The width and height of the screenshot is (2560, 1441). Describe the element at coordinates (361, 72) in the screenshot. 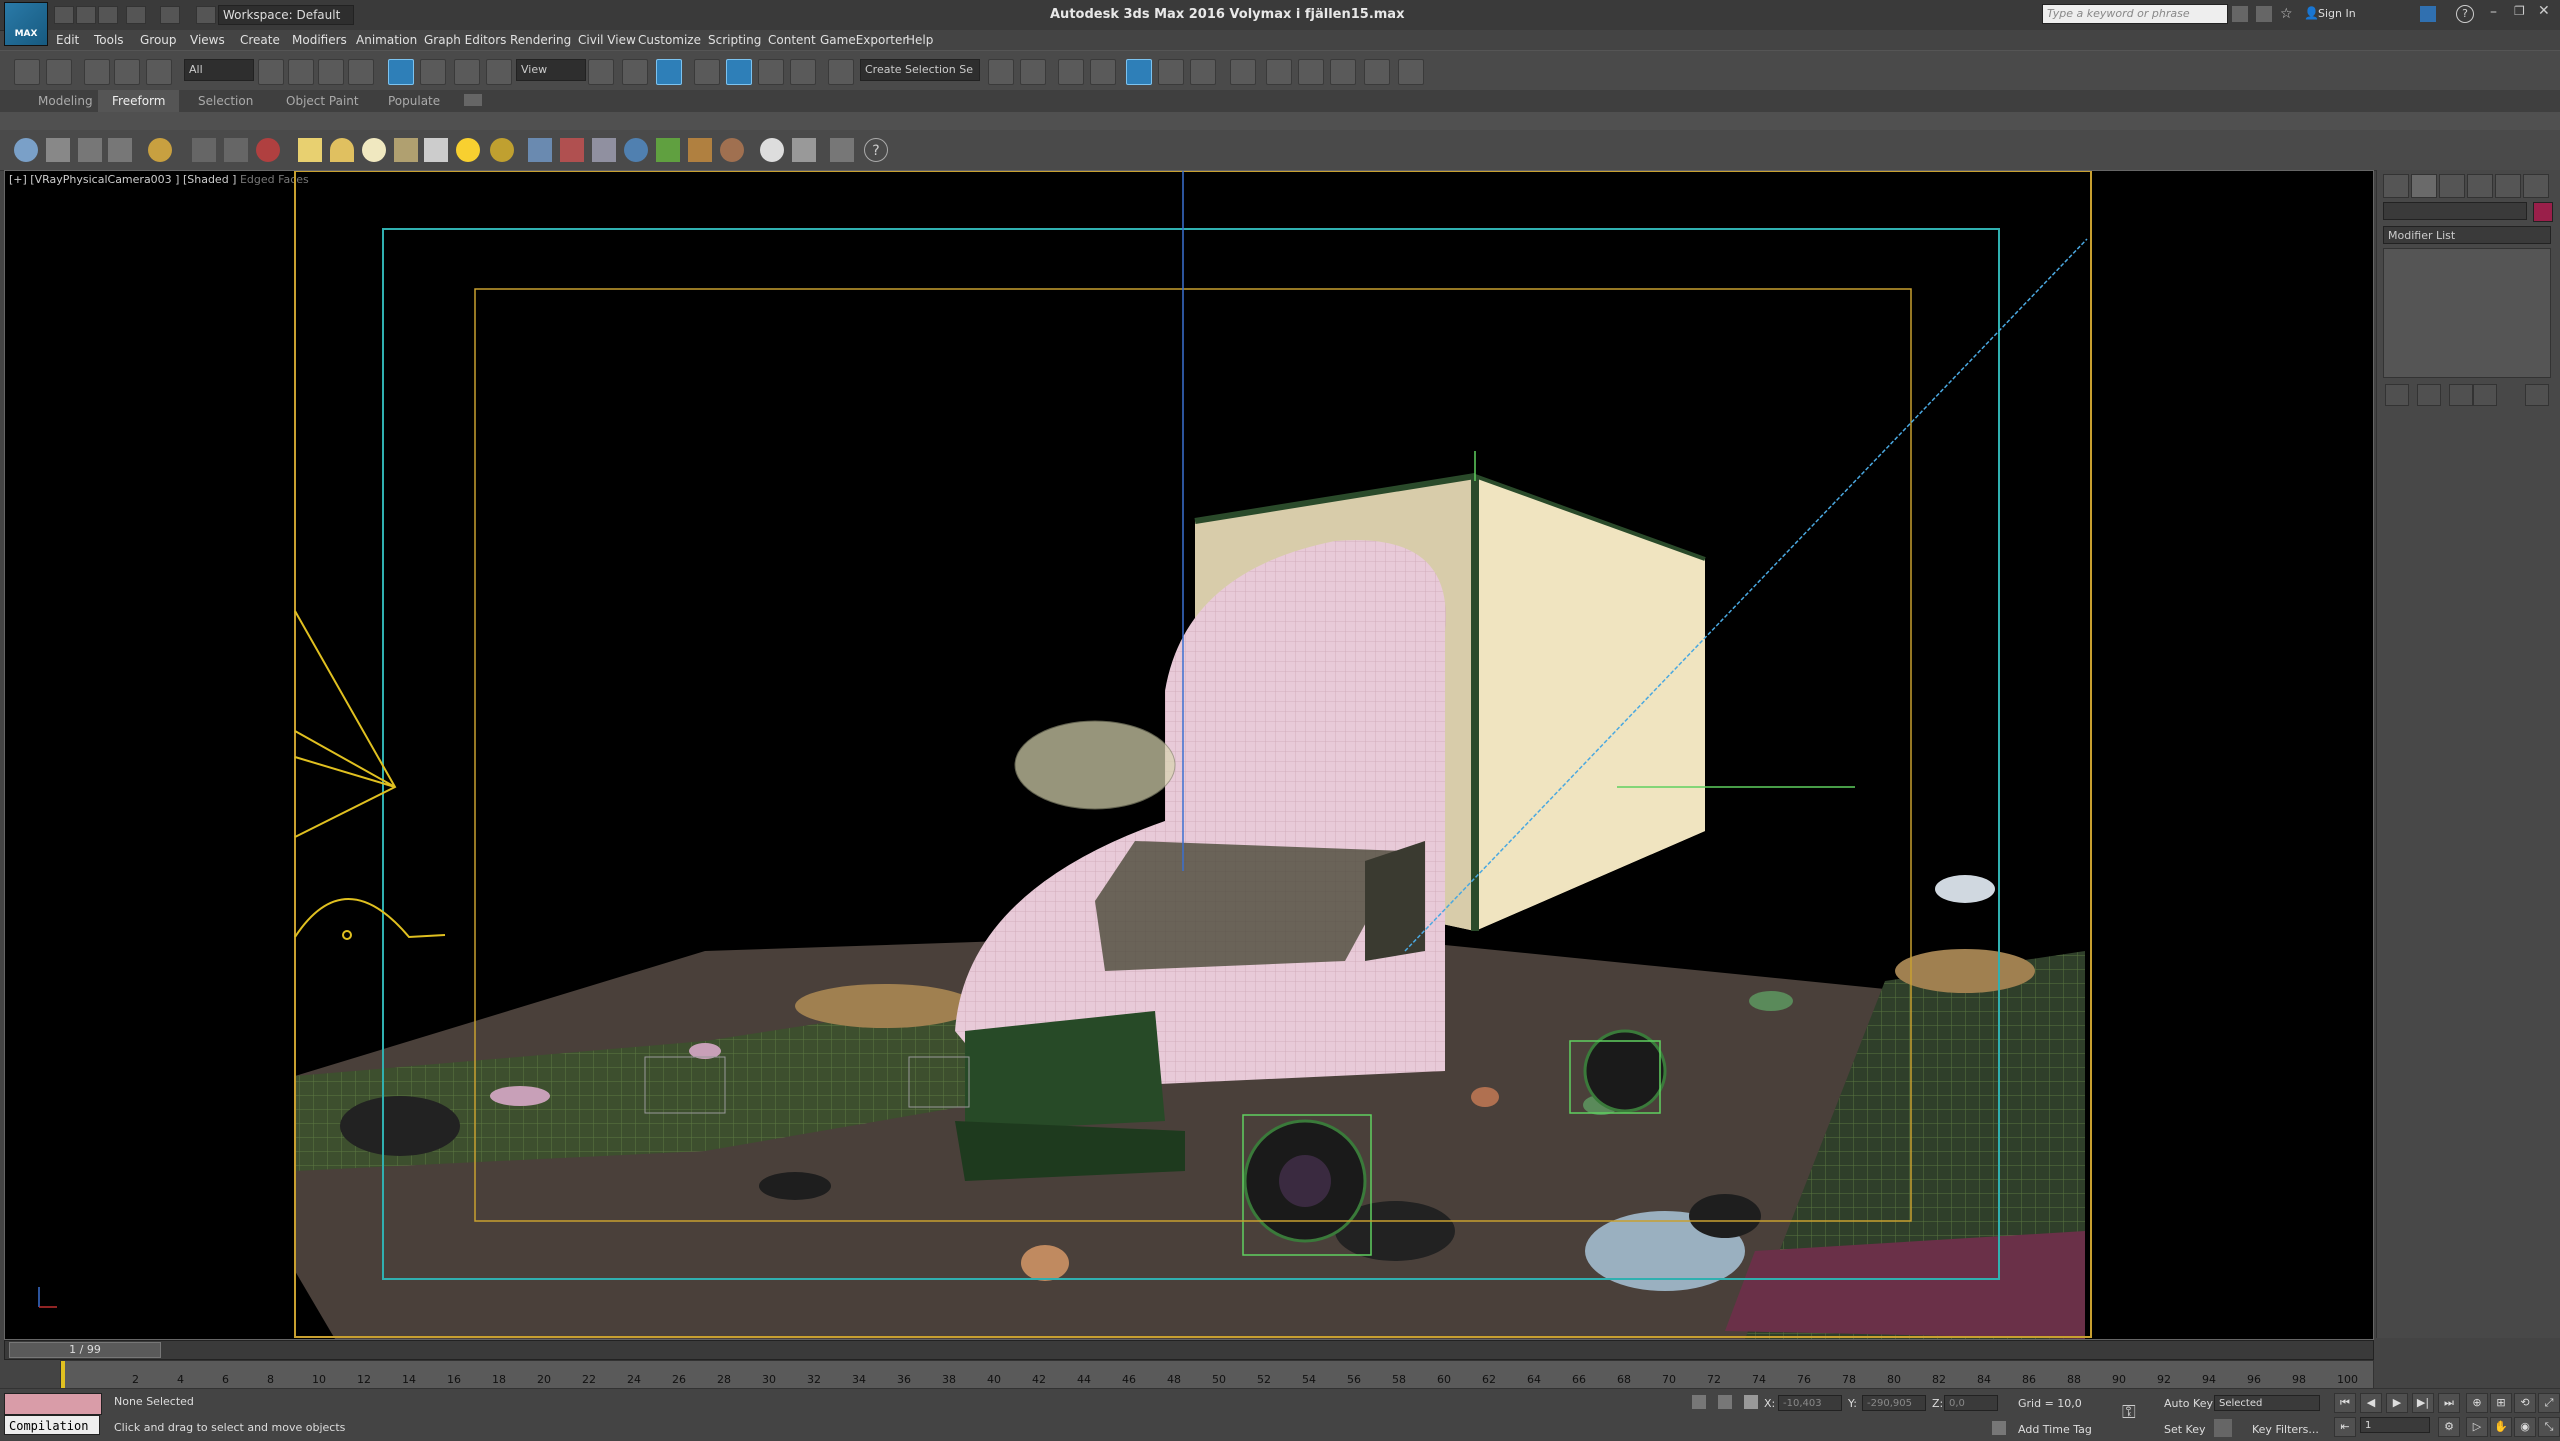

I see `window-crossing-icon` at that location.